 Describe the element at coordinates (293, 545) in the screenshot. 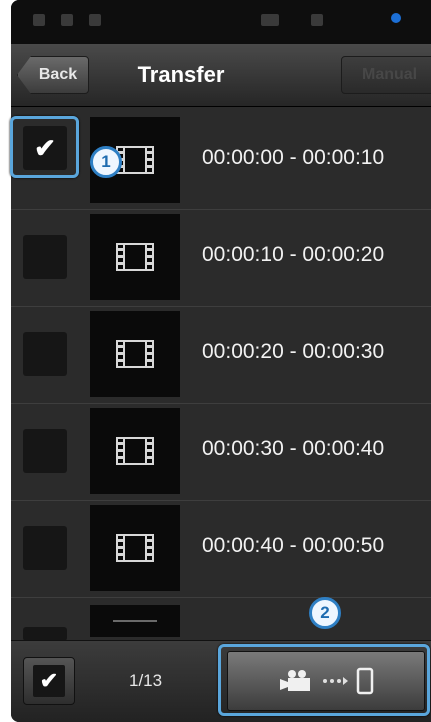

I see `clip-time-range: 00:00:40 - 00:00:50` at that location.